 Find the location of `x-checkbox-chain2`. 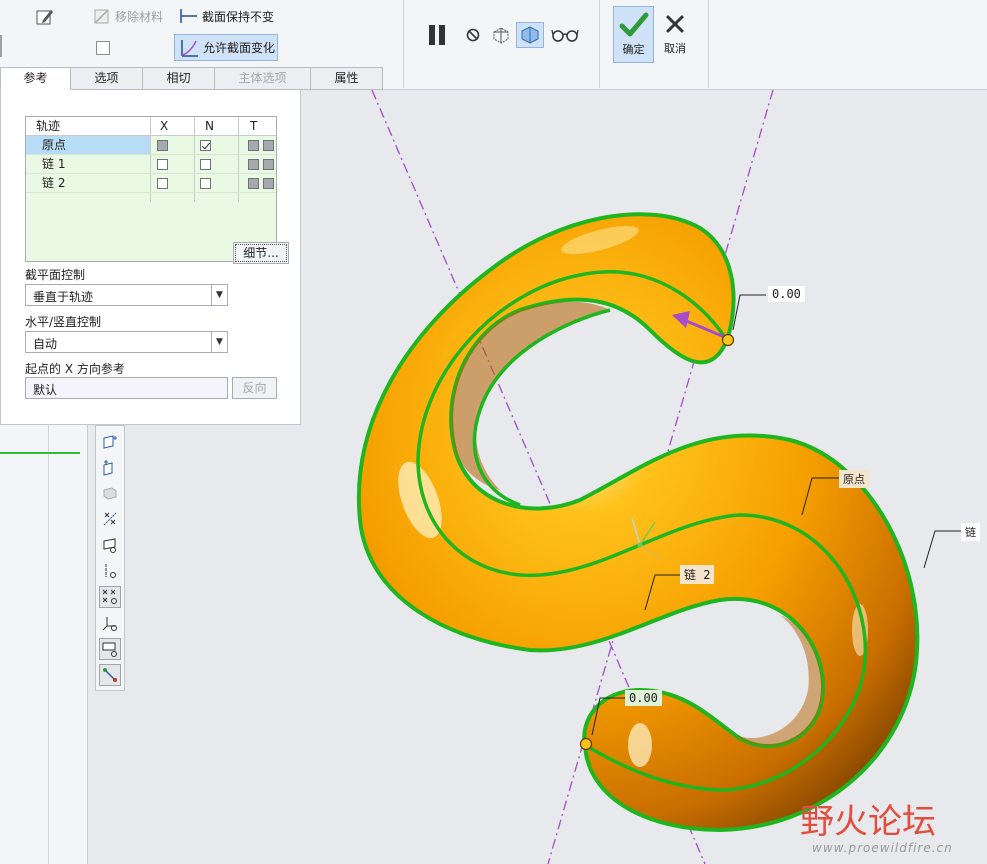

x-checkbox-chain2 is located at coordinates (162, 183).